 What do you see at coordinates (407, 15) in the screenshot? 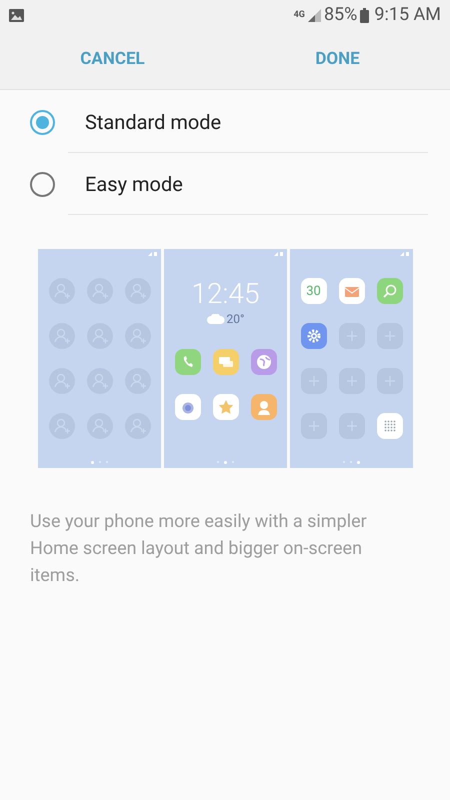
I see `clock: 9:15 AM` at bounding box center [407, 15].